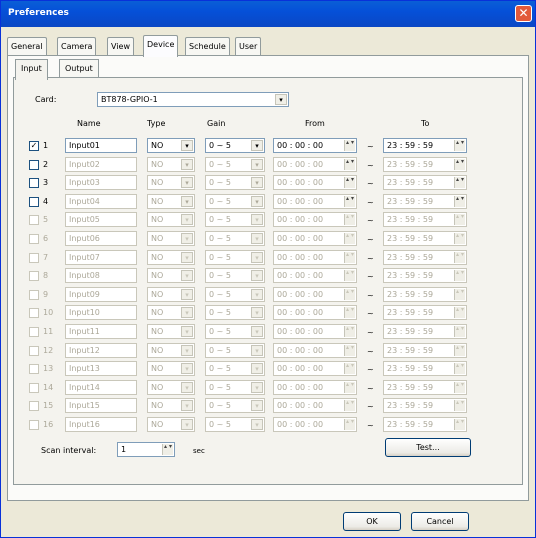 The height and width of the screenshot is (538, 536). I want to click on row-enable-checkbox: ✓, so click(34, 146).